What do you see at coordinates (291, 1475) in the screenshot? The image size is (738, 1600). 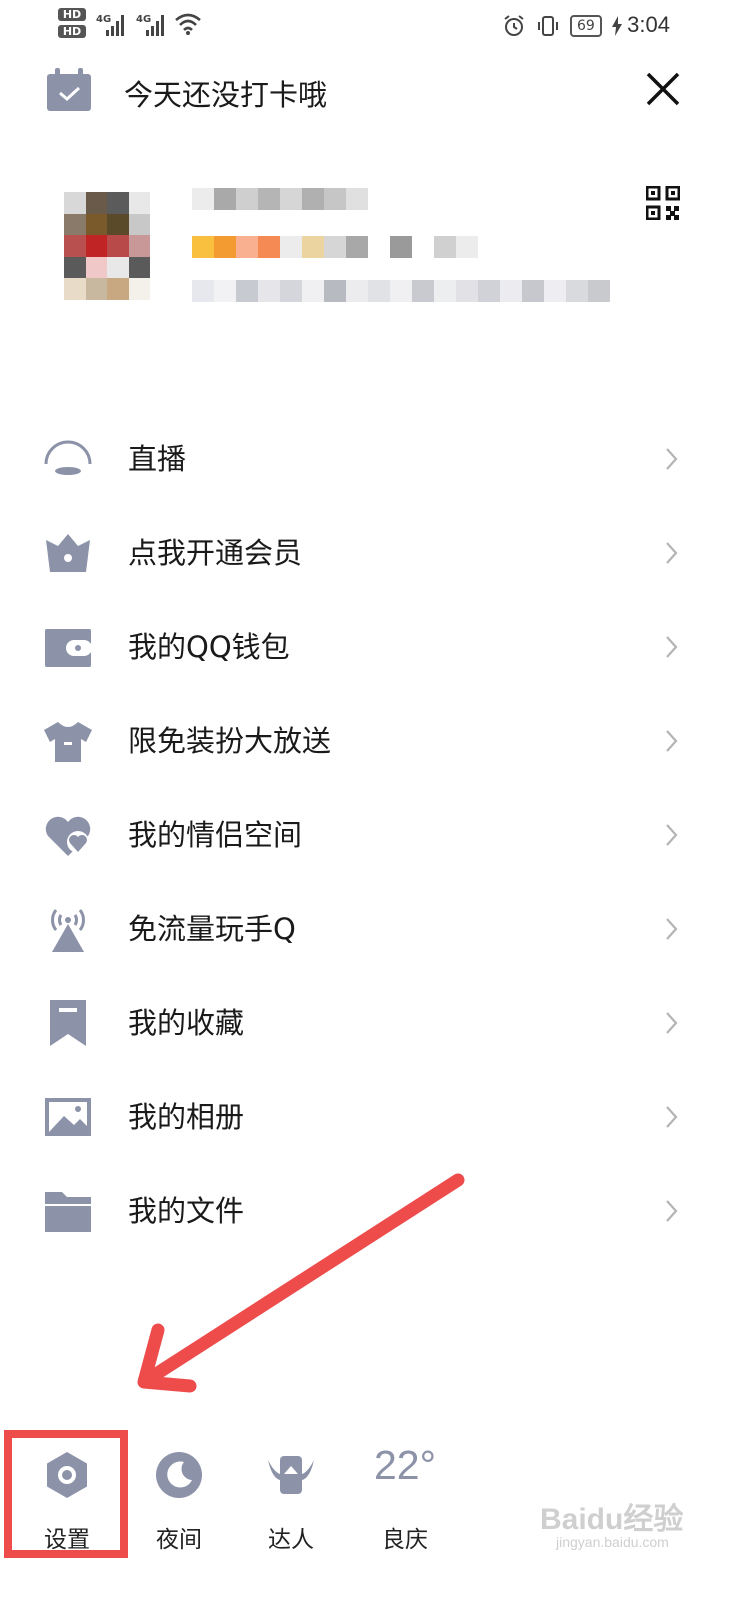 I see `winged-badge-icon` at bounding box center [291, 1475].